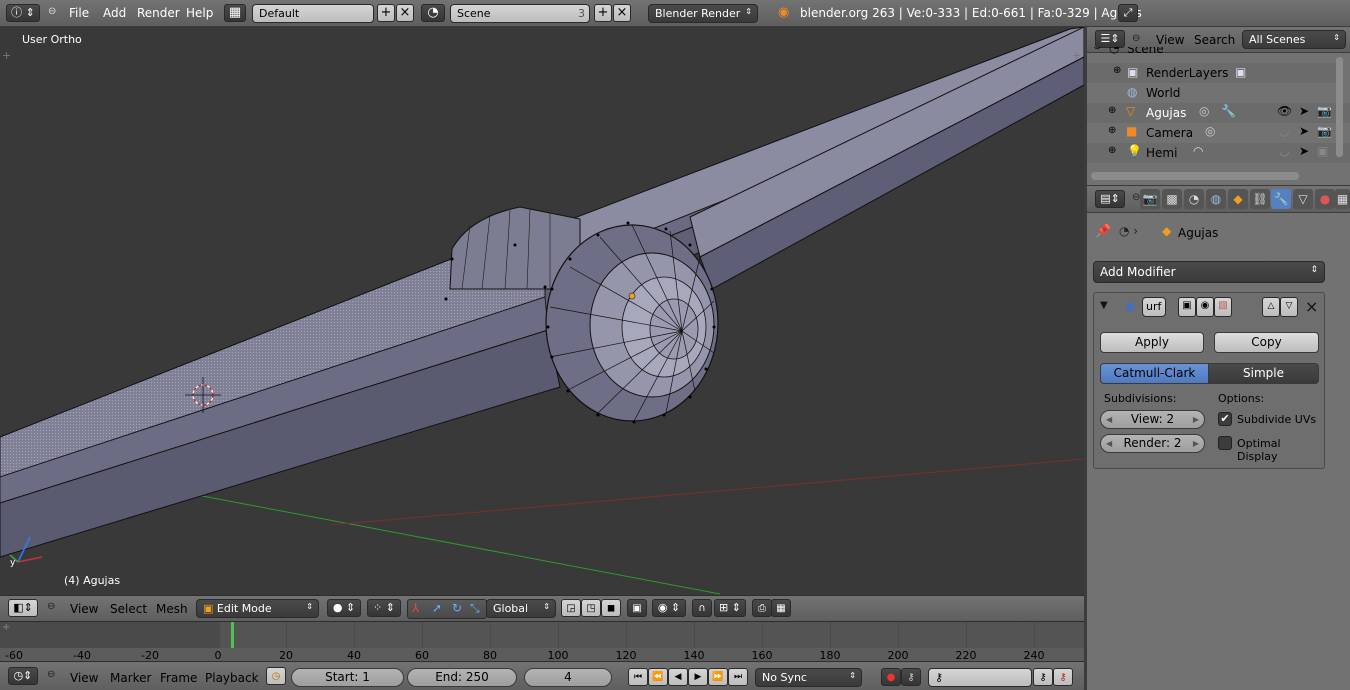 This screenshot has height=690, width=1350. Describe the element at coordinates (1110, 199) in the screenshot. I see `editor-type-properties-button: ▤⇕` at that location.